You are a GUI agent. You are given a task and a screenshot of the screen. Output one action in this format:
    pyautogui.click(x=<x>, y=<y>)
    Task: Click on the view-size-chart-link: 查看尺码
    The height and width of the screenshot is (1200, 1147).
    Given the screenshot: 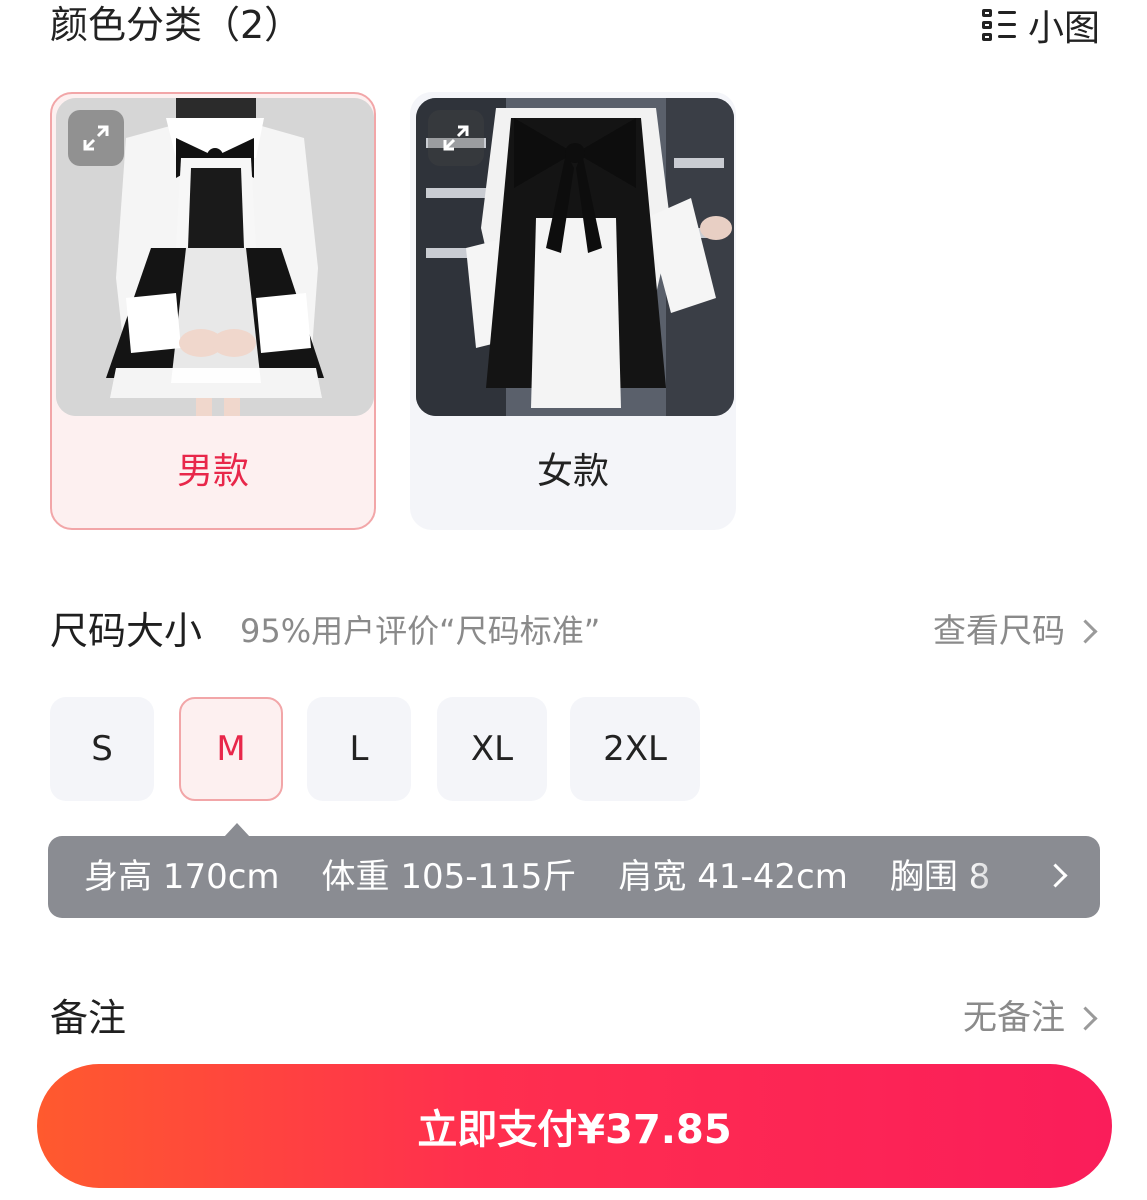 What is the action you would take?
    pyautogui.click(x=1016, y=631)
    